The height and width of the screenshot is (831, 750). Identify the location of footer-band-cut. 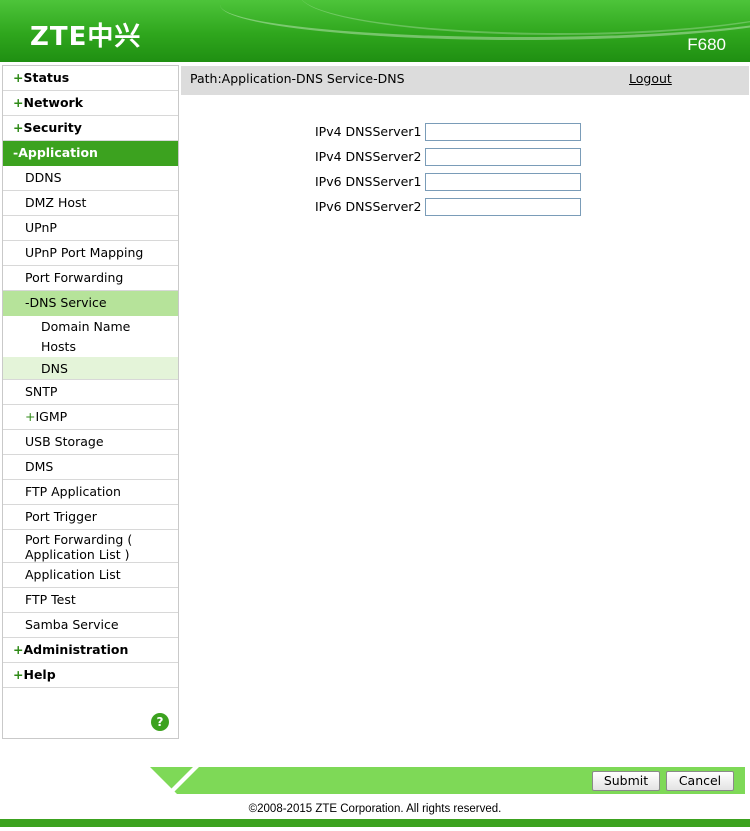
(163, 780).